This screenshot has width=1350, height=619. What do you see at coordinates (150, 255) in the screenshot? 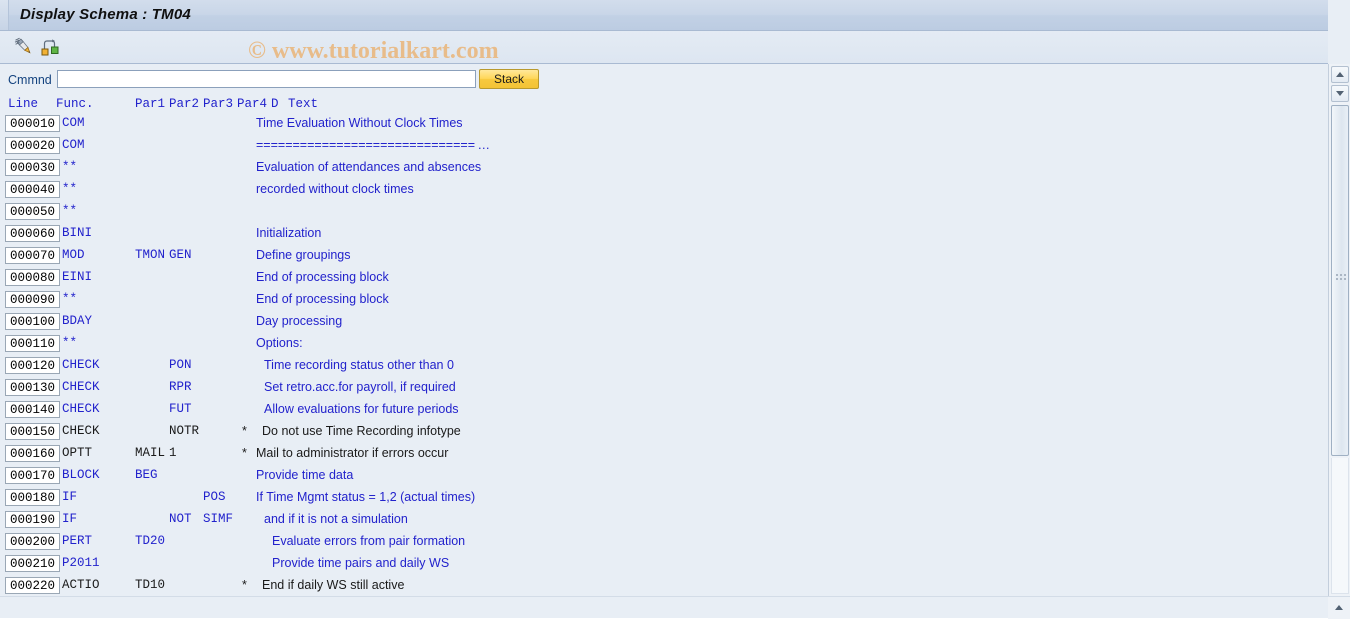
I see `cell-p1: TMON` at bounding box center [150, 255].